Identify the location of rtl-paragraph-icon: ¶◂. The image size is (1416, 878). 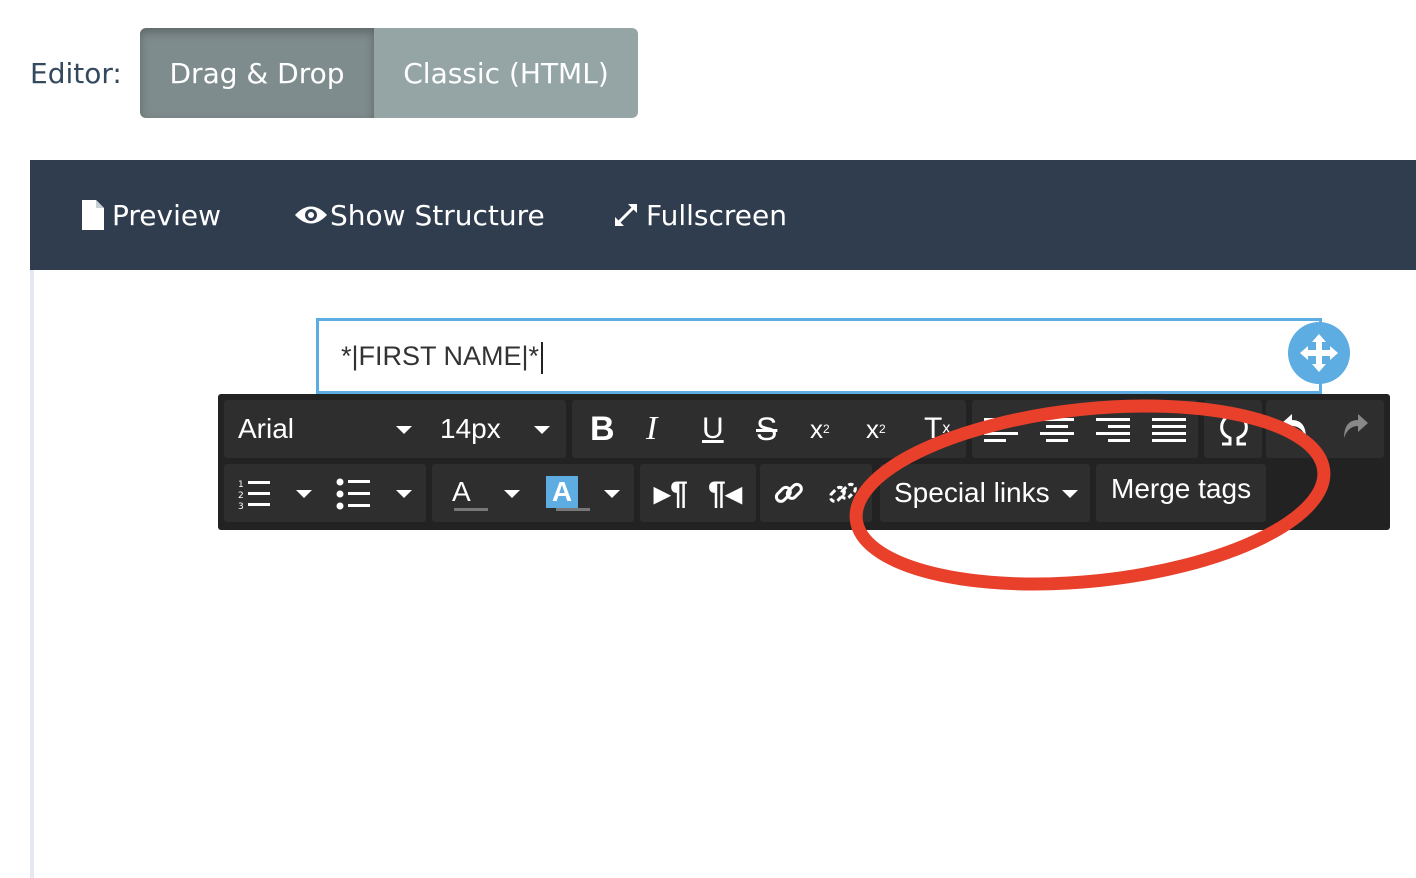
(725, 493).